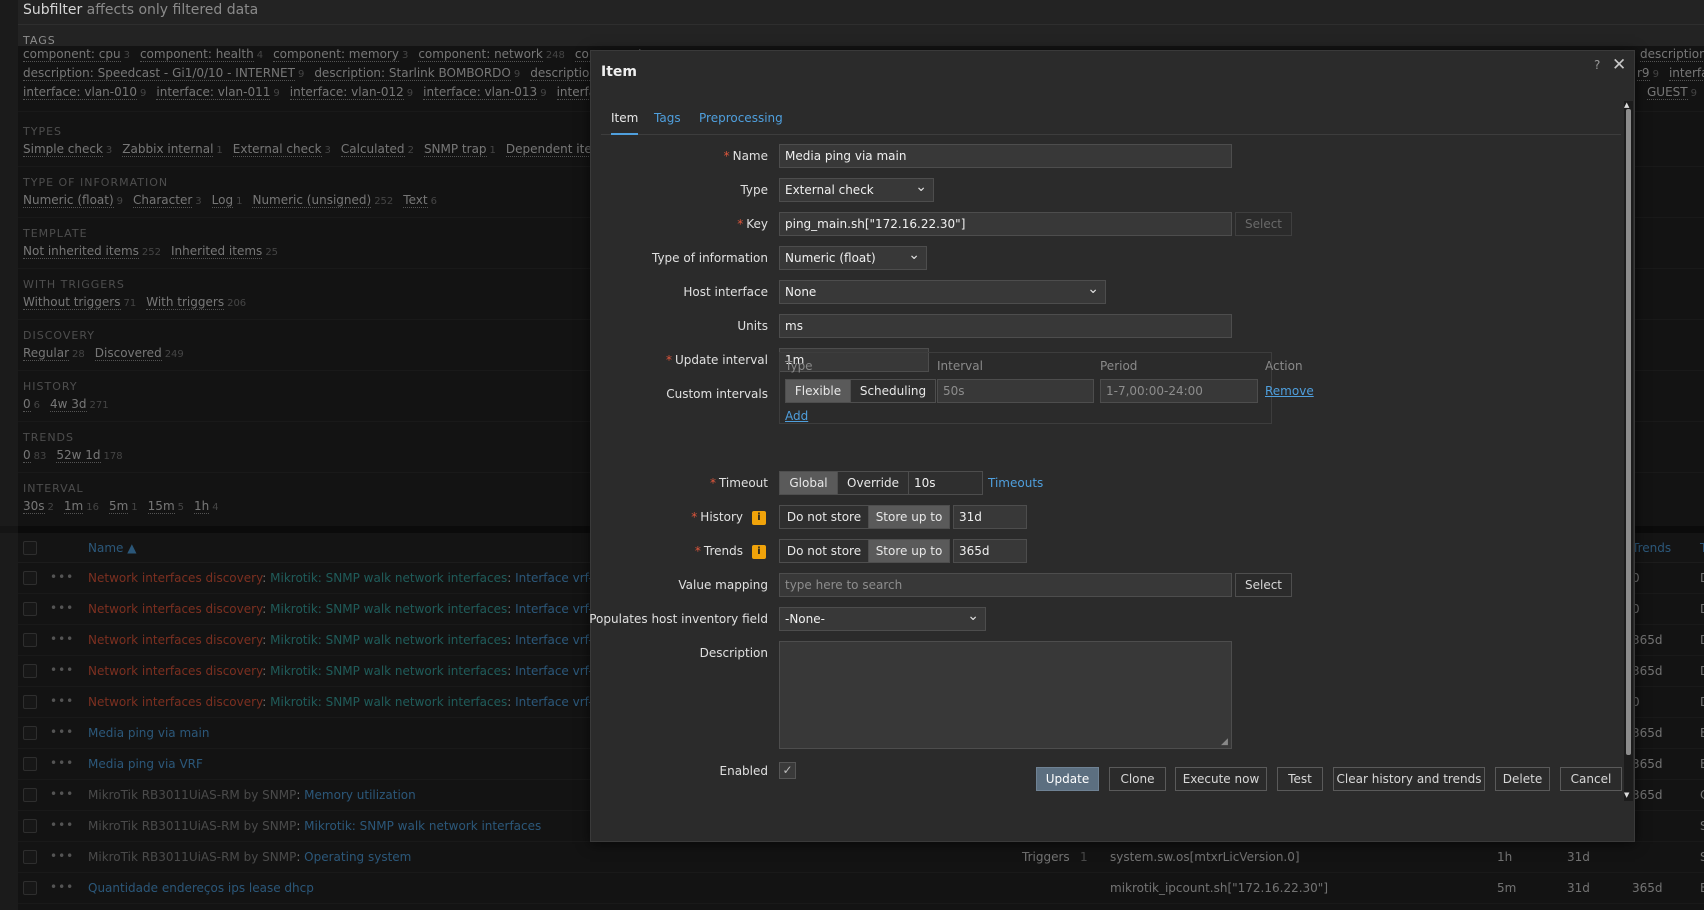 The width and height of the screenshot is (1704, 910). What do you see at coordinates (990, 517) in the screenshot?
I see `history-input: 31d` at bounding box center [990, 517].